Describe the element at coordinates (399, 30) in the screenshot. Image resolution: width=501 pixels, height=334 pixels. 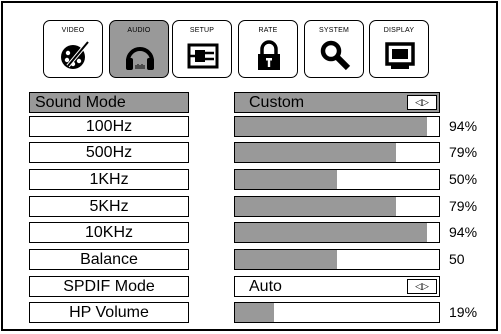
I see `tab-display-label: DISPLAY` at that location.